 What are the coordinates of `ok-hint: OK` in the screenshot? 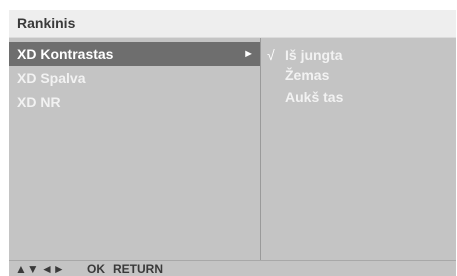 It's located at (96, 269).